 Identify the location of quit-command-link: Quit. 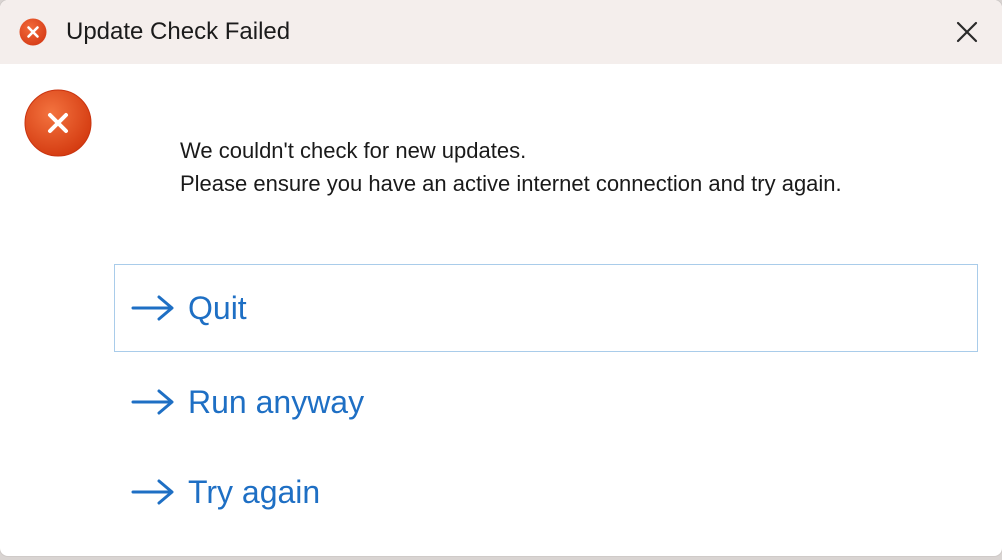
(546, 308).